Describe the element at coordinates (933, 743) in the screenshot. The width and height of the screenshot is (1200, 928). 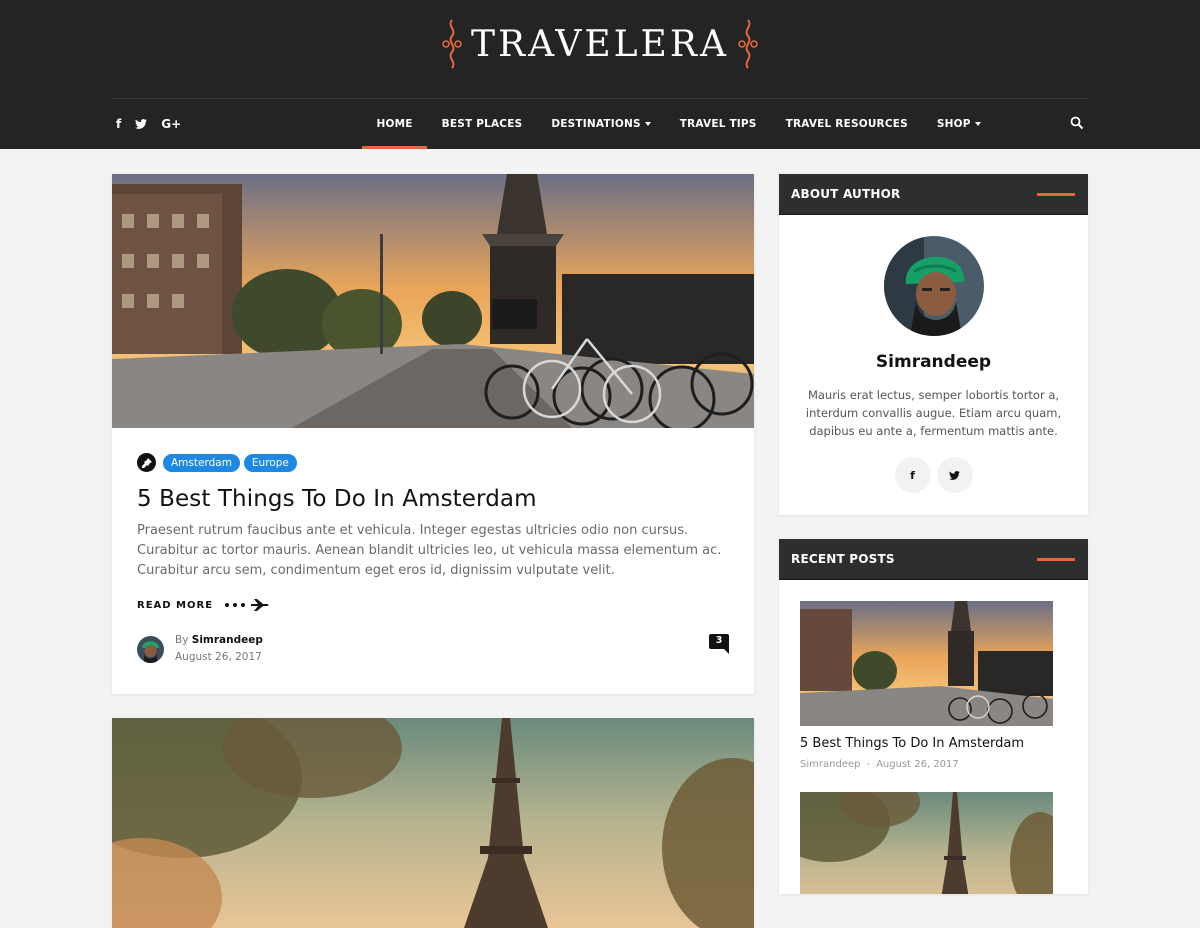
I see `recent-post-title: 5 Best Things To Do In Amsterdam` at that location.